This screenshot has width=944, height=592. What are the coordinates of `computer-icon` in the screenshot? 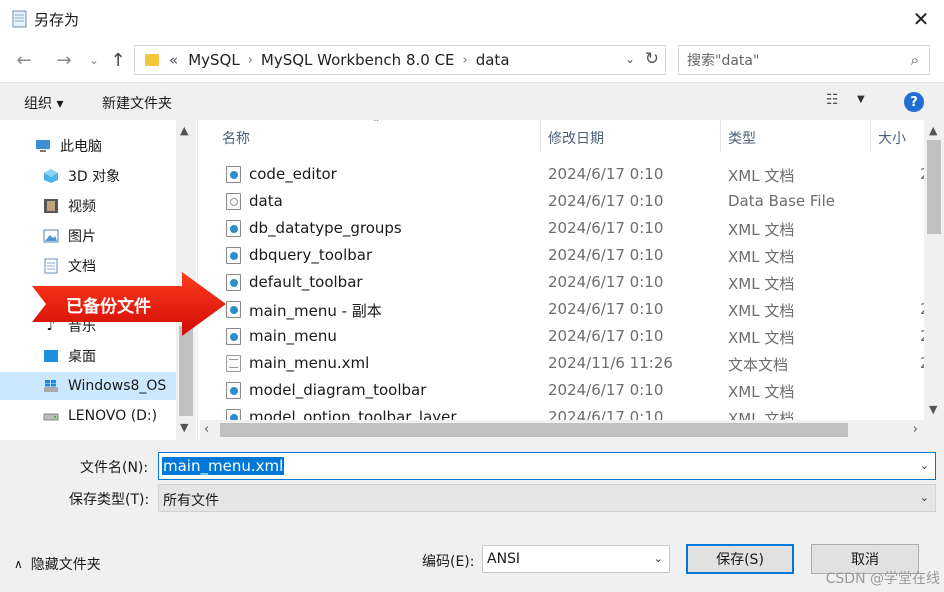 It's located at (43, 146).